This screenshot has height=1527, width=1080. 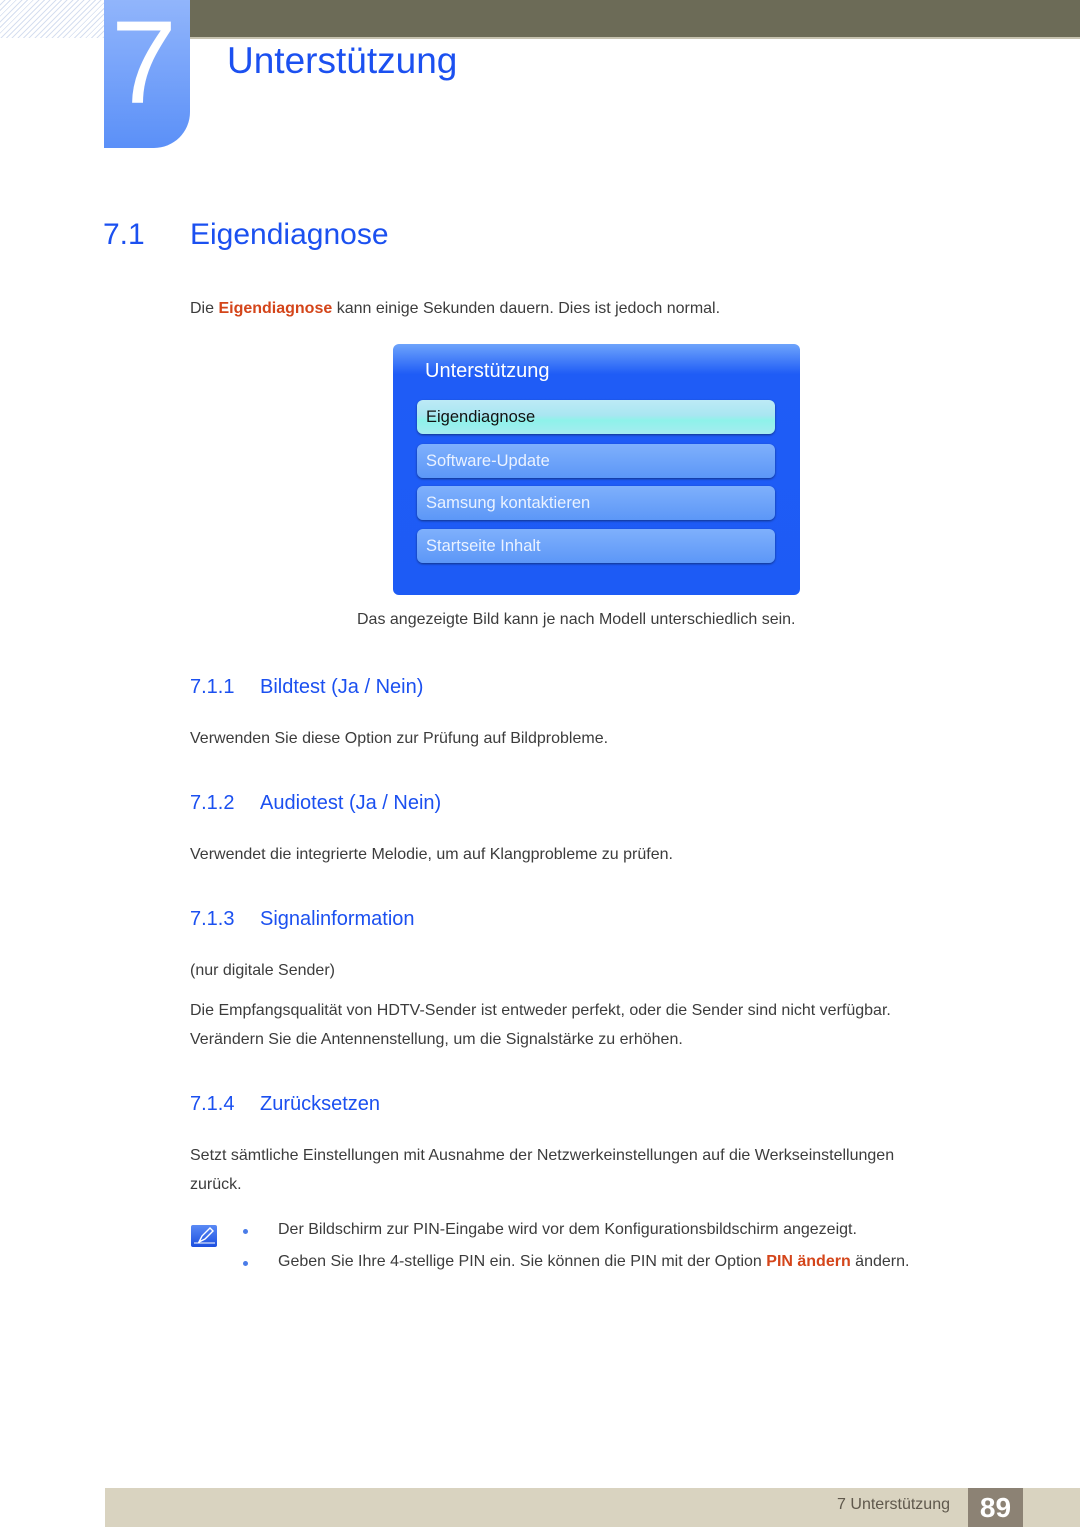 What do you see at coordinates (212, 803) in the screenshot?
I see `subsection-number: 7.1.2` at bounding box center [212, 803].